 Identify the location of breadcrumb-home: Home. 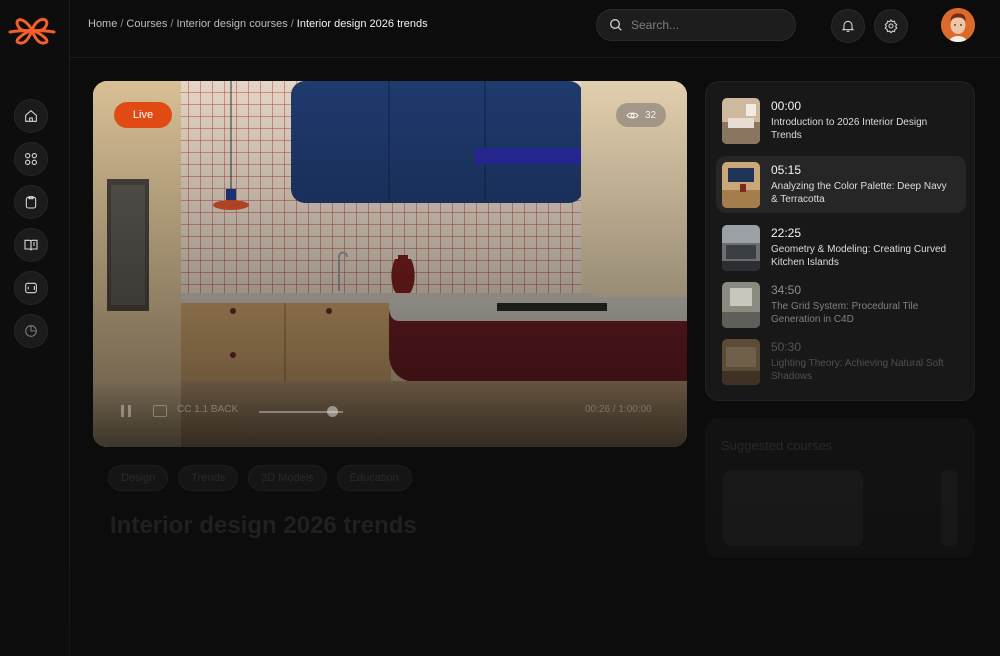
(102, 24).